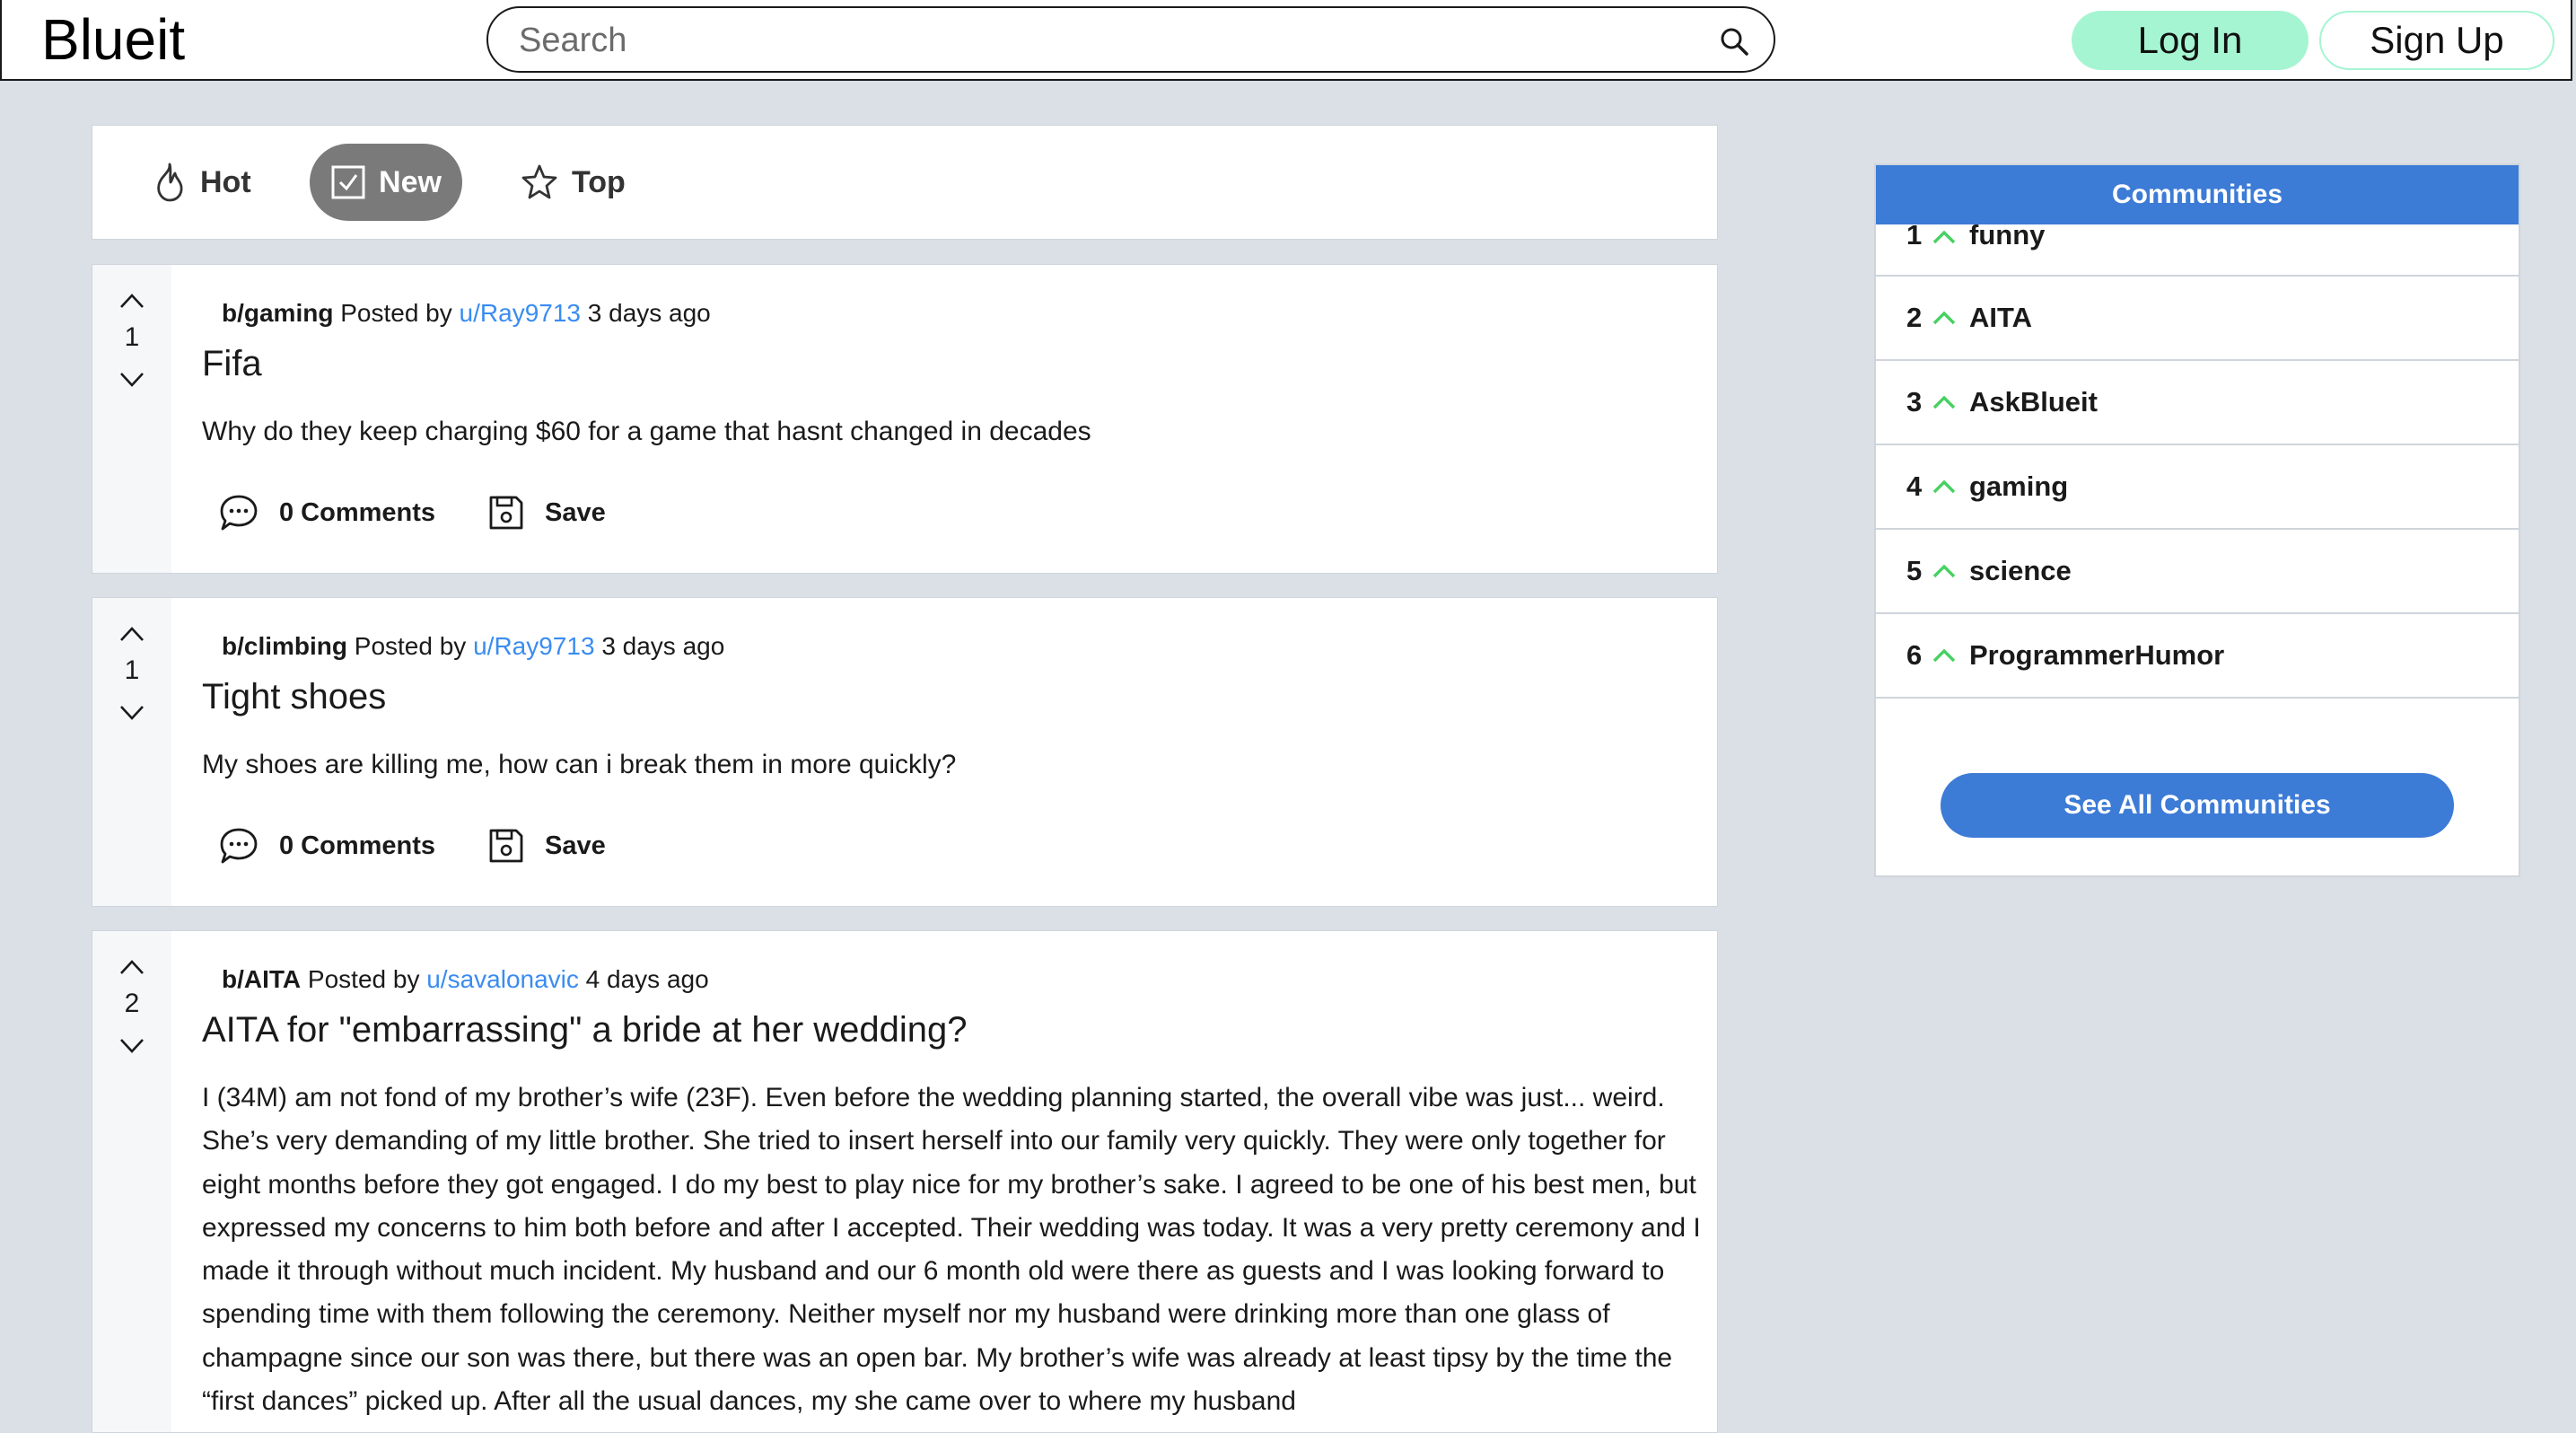 This screenshot has width=2576, height=1433. Describe the element at coordinates (2197, 248) in the screenshot. I see `community-row: 1 funny` at that location.